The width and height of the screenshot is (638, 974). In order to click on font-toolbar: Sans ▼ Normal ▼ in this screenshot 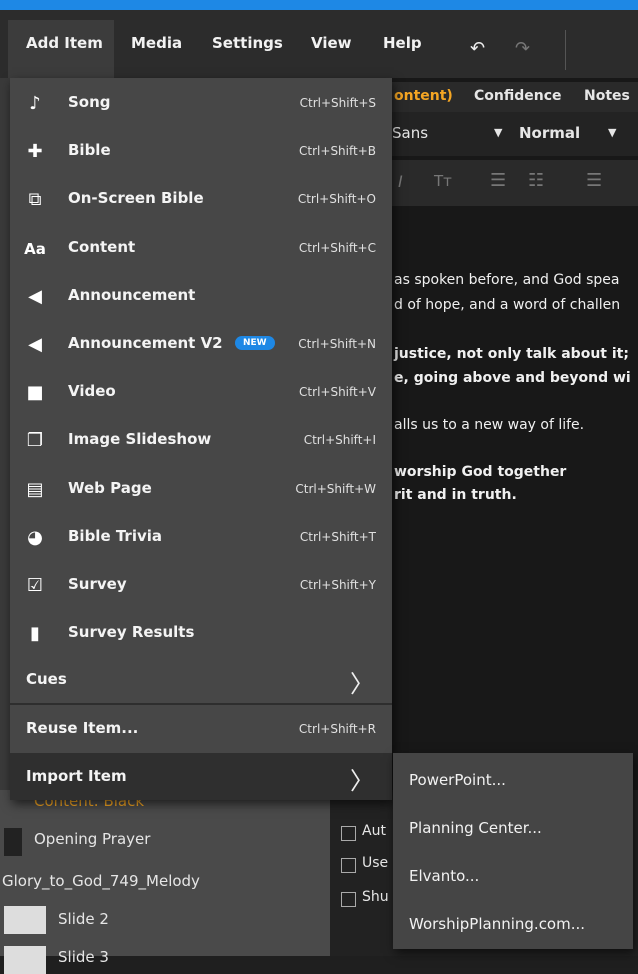, I will do `click(515, 134)`.